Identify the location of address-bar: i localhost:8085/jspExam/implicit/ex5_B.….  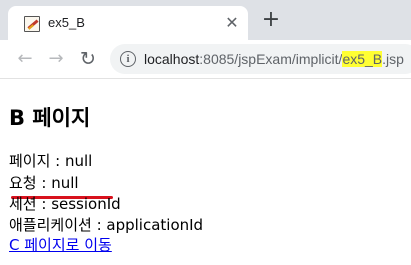
(260, 59).